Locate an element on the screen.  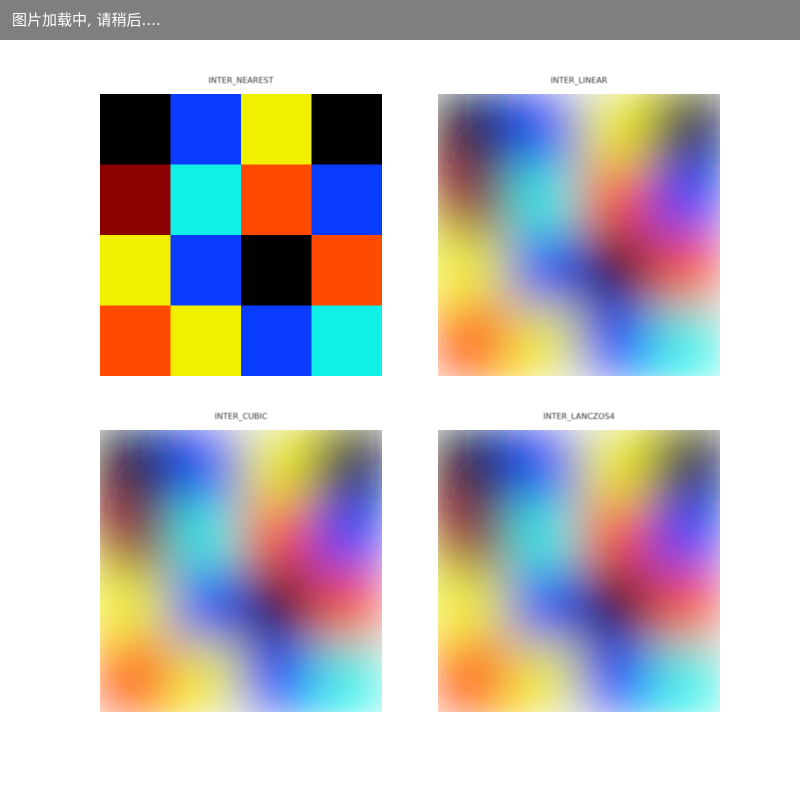
panel-title: INTER_LANCZOS4 is located at coordinates (579, 416).